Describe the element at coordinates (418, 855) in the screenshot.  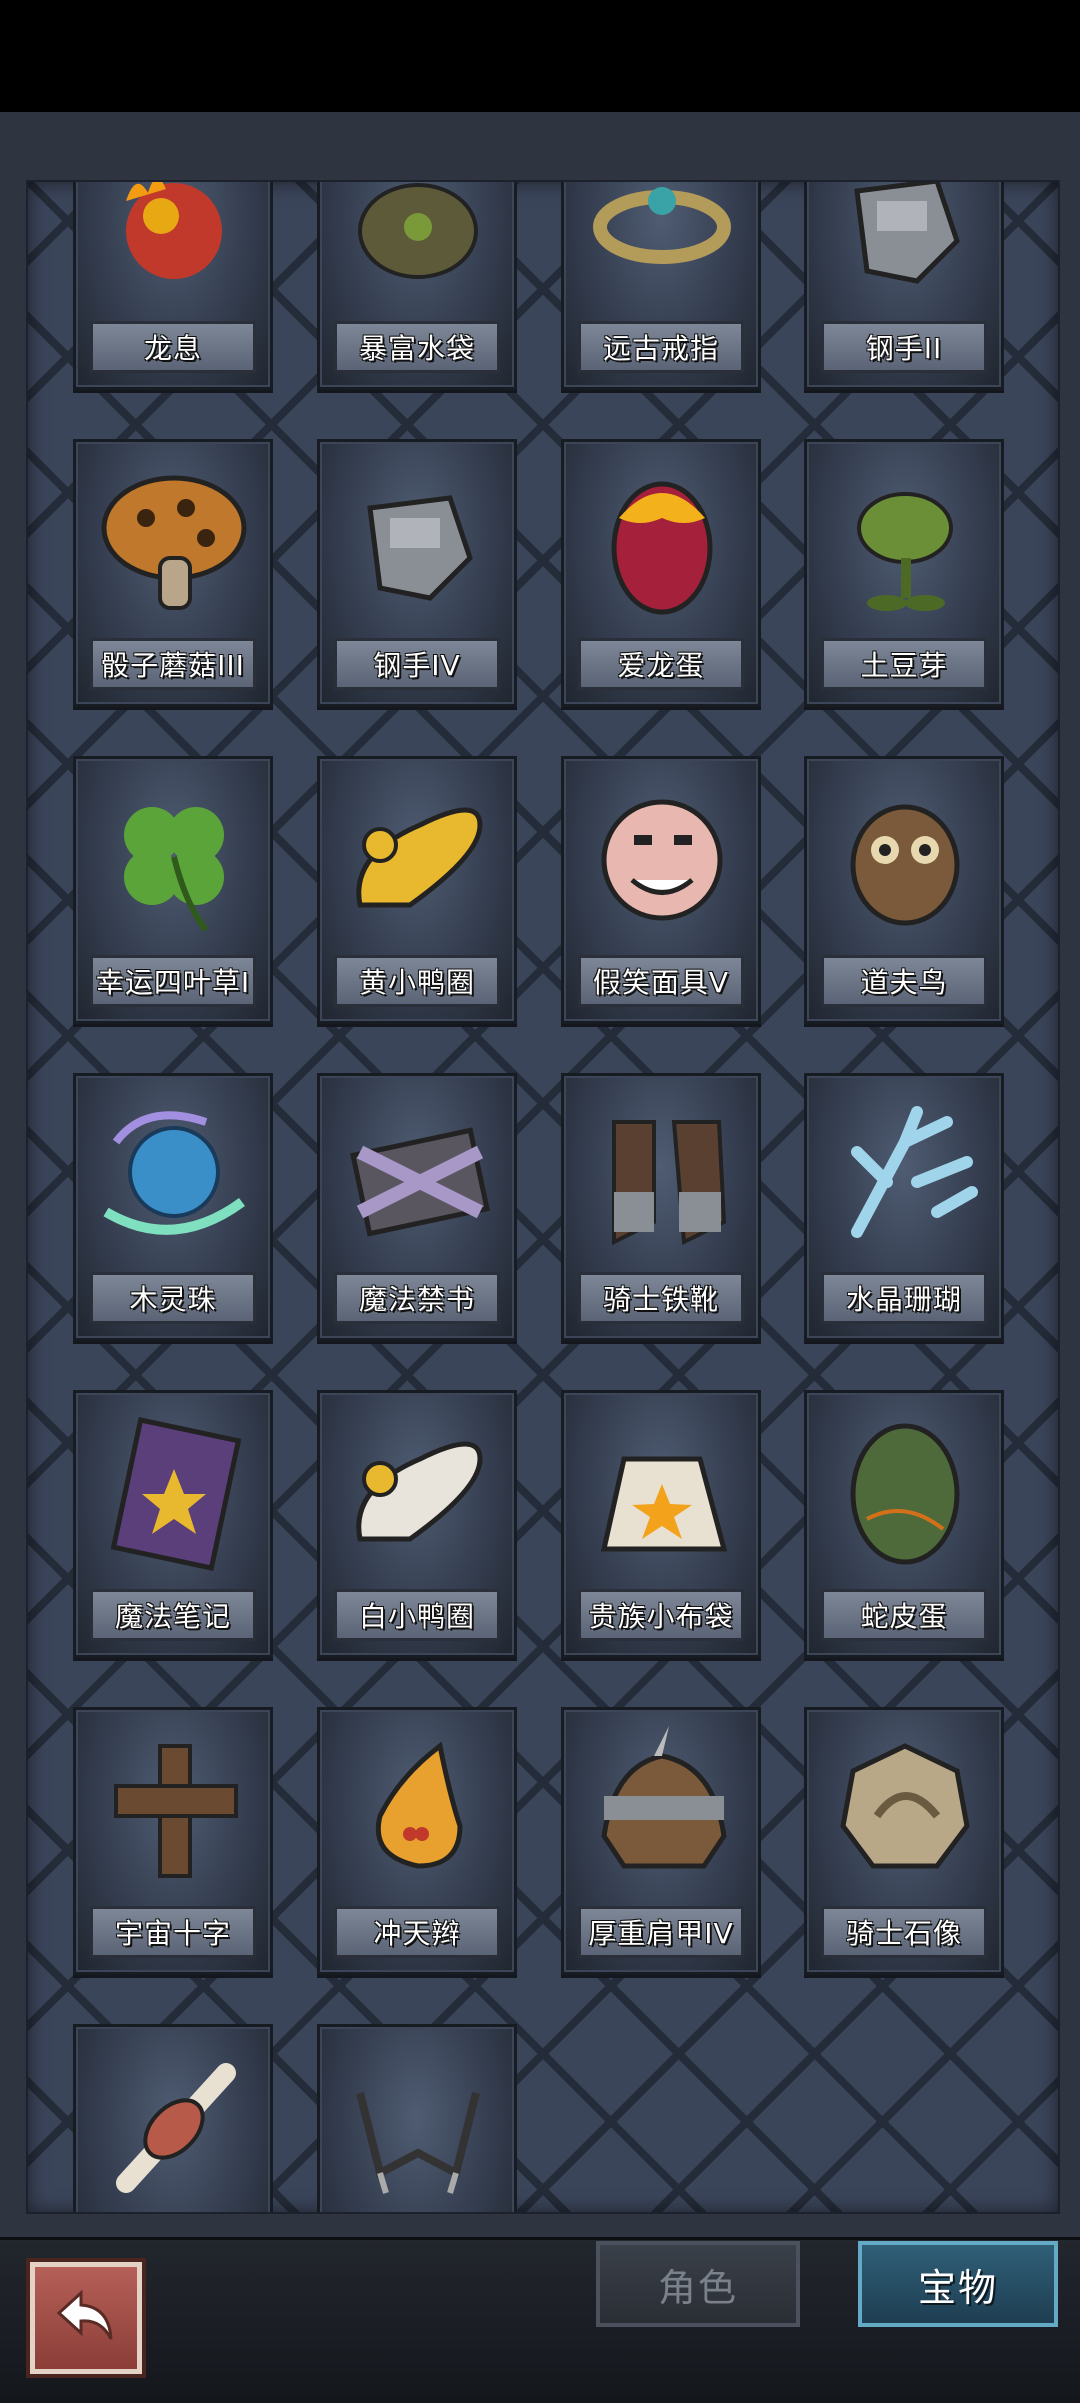
I see `yellow-duck-float-icon` at that location.